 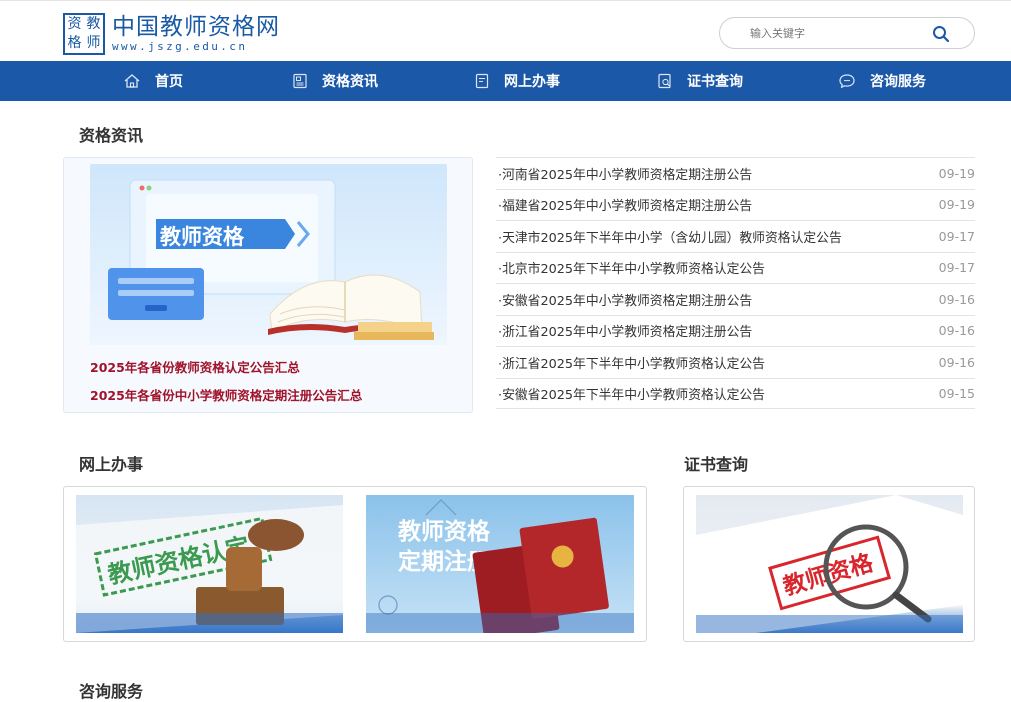 What do you see at coordinates (898, 82) in the screenshot?
I see `nav-consult-label: 咨询服务` at bounding box center [898, 82].